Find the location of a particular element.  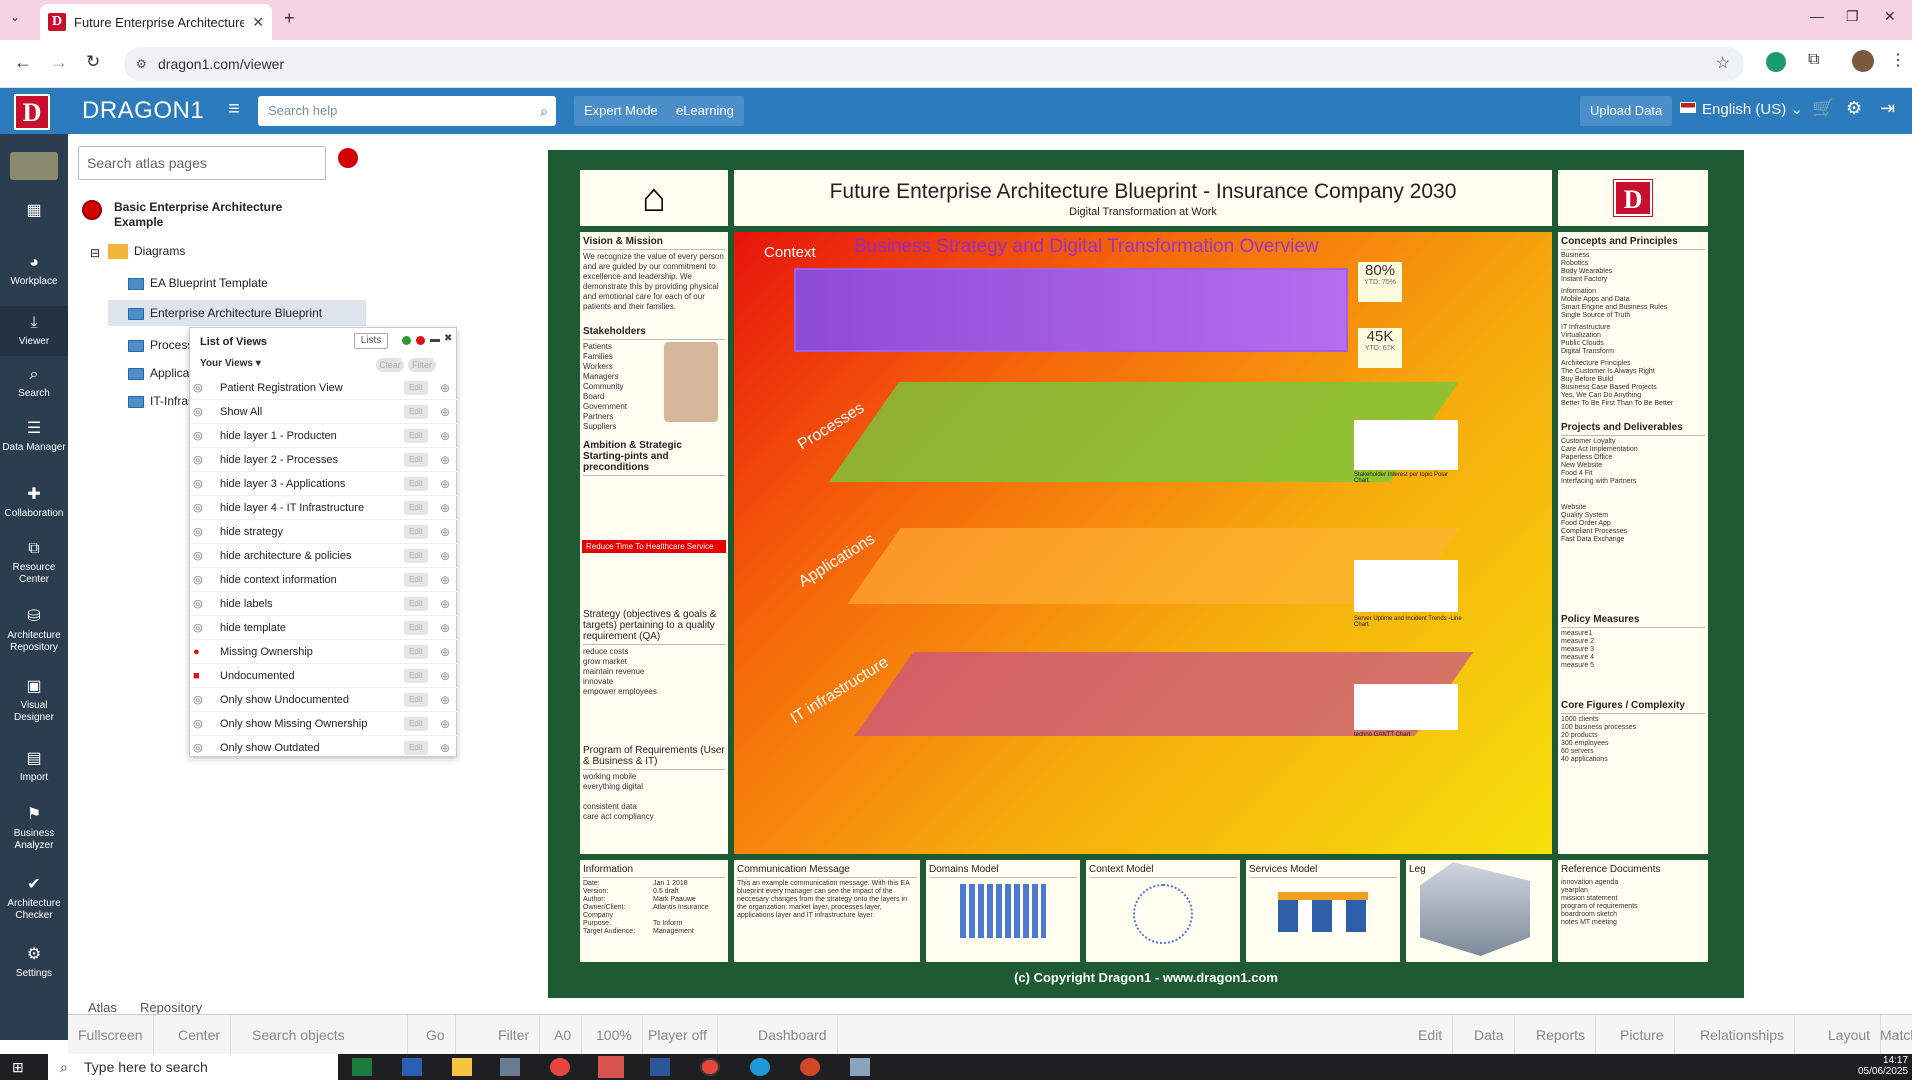

filter-button: Filter is located at coordinates (422, 365).